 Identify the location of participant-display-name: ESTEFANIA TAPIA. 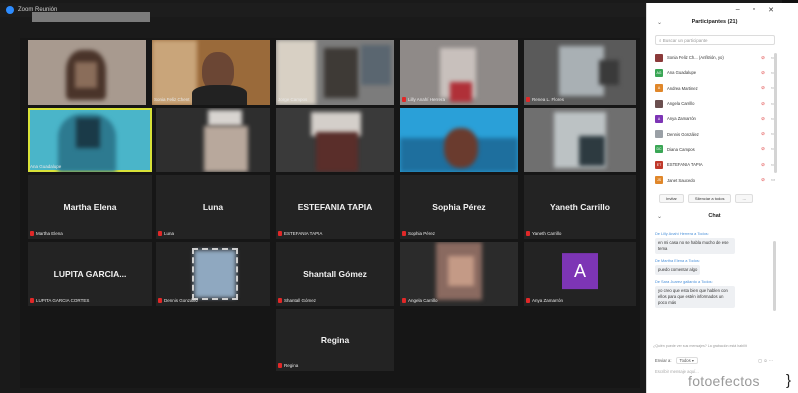
(335, 207).